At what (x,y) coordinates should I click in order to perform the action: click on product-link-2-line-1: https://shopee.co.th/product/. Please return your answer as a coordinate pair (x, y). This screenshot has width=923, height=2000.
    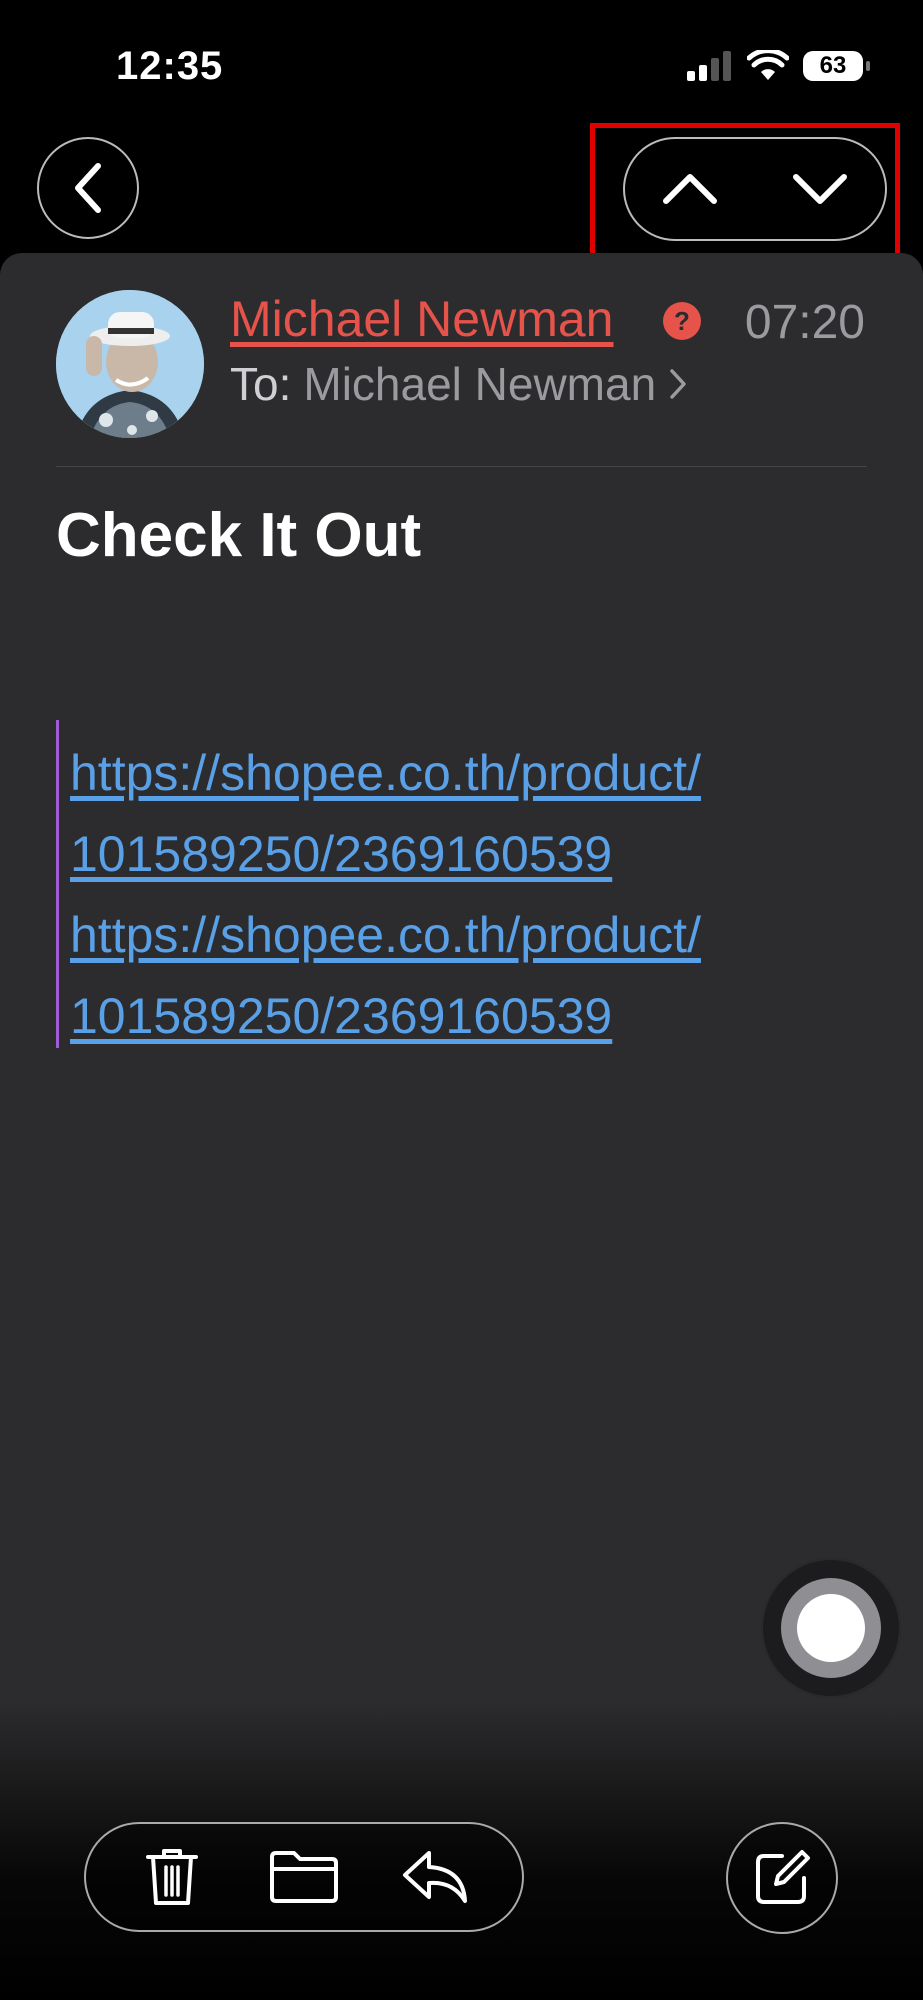
    Looking at the image, I should click on (470, 935).